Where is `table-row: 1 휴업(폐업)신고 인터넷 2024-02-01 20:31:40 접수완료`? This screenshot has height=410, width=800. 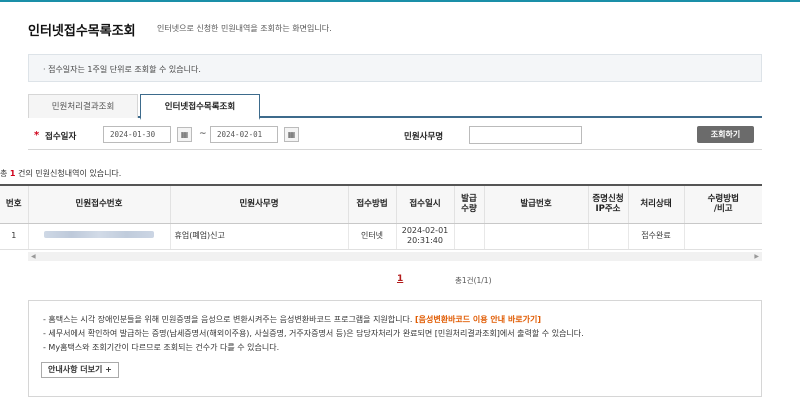
table-row: 1 휴업(폐업)신고 인터넷 2024-02-01 20:31:40 접수완료 is located at coordinates (381, 236).